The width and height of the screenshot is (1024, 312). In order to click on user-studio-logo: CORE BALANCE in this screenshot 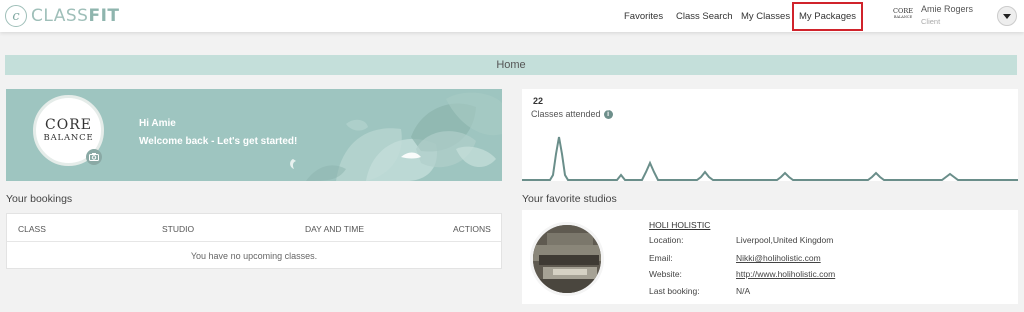, I will do `click(903, 13)`.